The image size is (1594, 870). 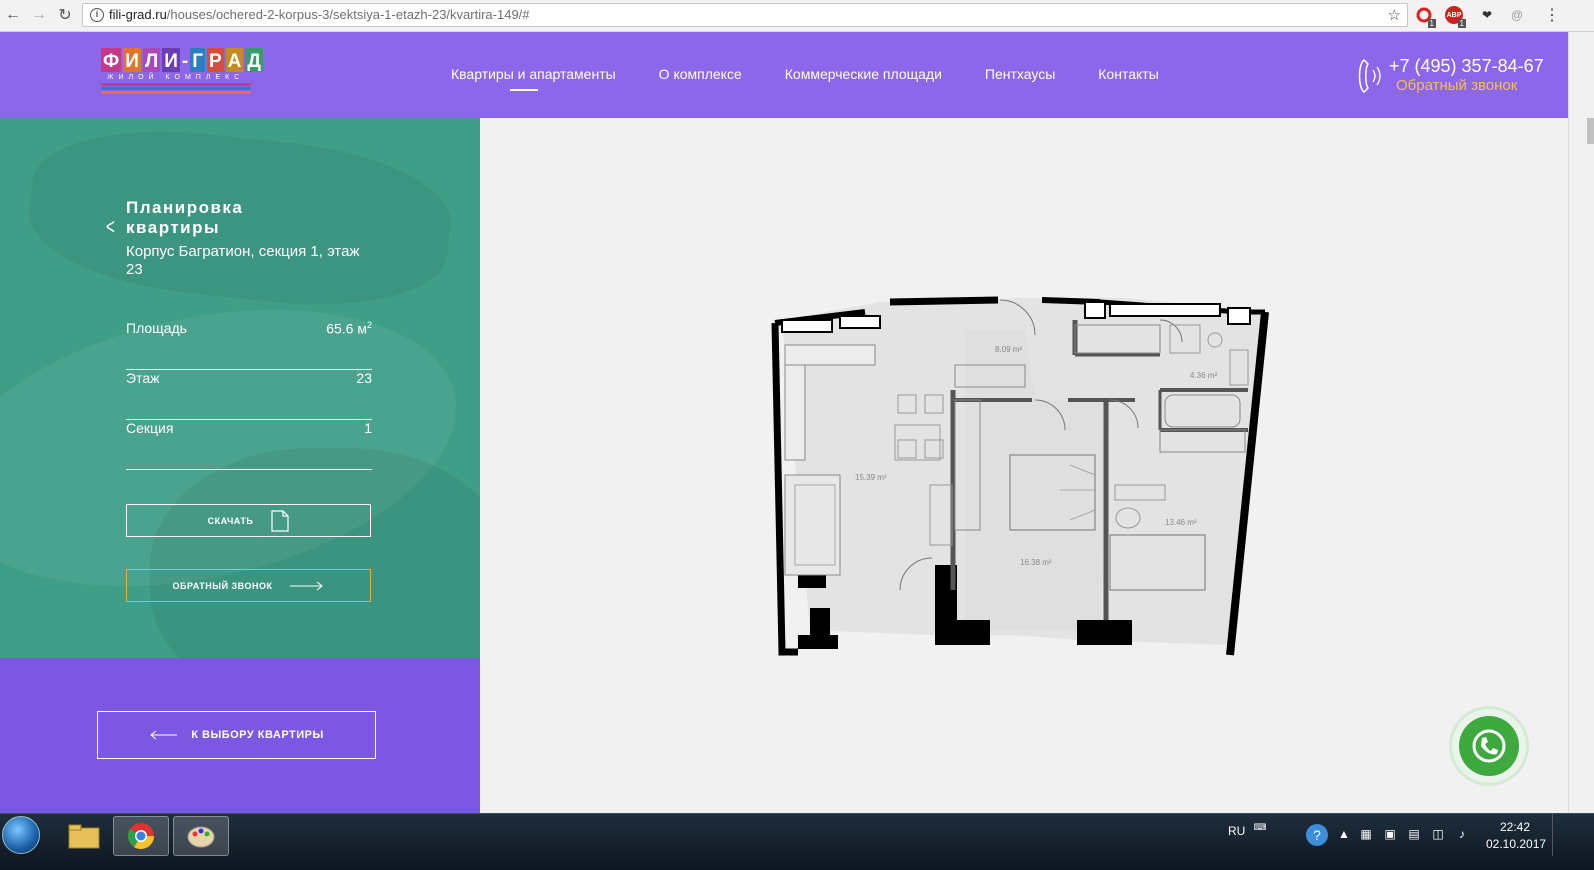 What do you see at coordinates (249, 395) in the screenshot?
I see `stat-row-floor: Этаж 23` at bounding box center [249, 395].